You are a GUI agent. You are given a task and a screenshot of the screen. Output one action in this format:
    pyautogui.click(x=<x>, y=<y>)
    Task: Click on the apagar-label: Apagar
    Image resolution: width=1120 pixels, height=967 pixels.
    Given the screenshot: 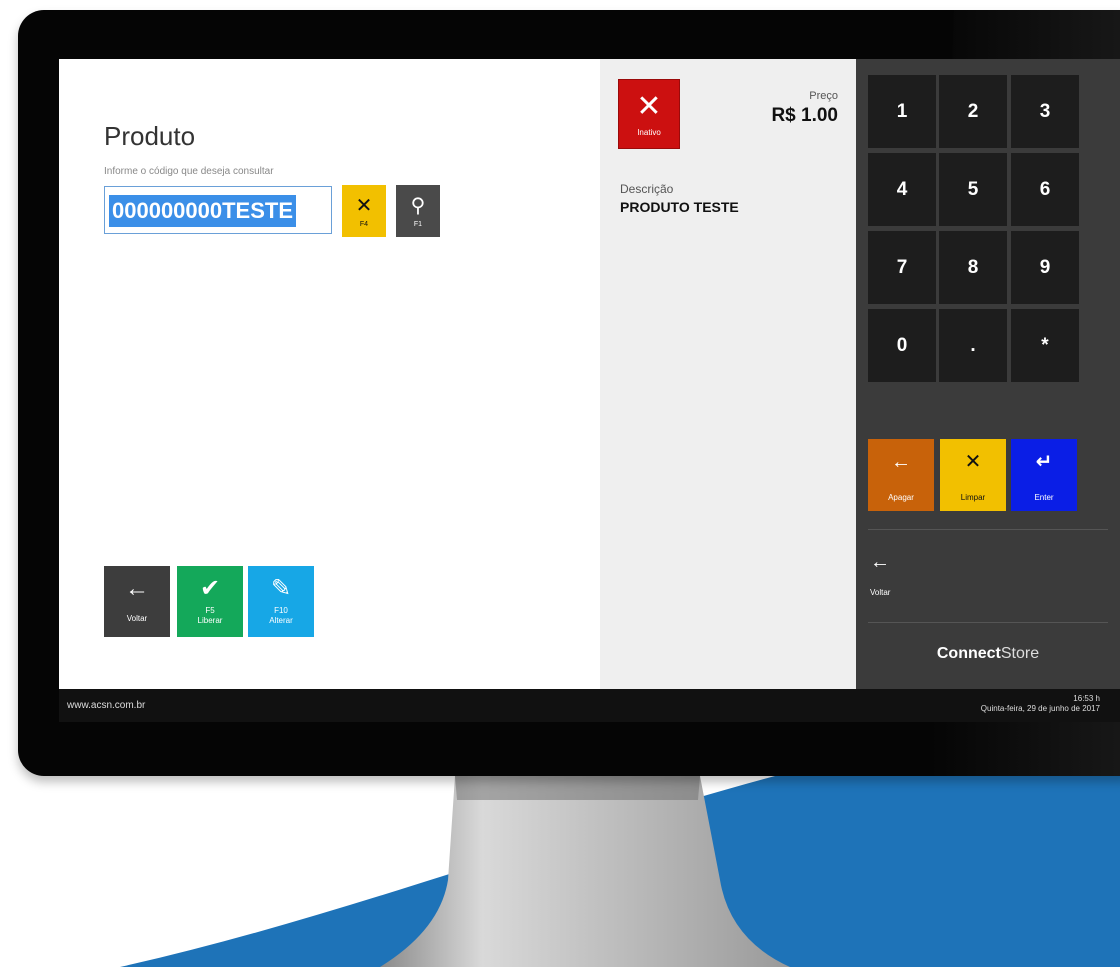 What is the action you would take?
    pyautogui.click(x=901, y=497)
    